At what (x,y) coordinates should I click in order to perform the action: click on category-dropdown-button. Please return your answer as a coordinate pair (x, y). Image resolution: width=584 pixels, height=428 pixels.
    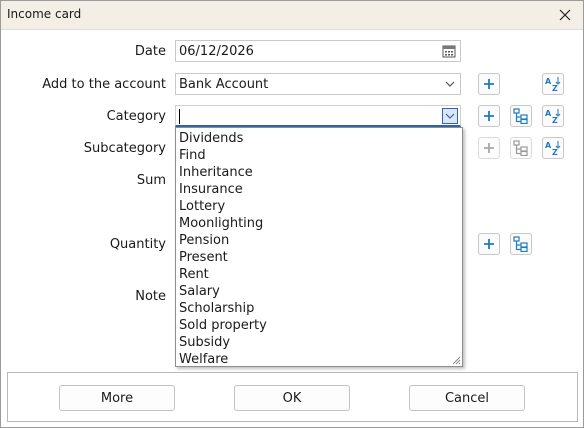
    Looking at the image, I should click on (450, 116).